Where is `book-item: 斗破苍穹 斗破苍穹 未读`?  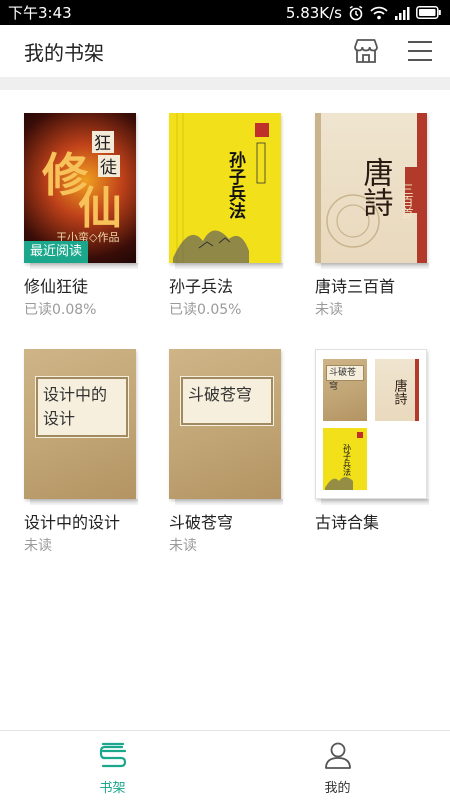 book-item: 斗破苍穹 斗破苍穹 未读 is located at coordinates (226, 451).